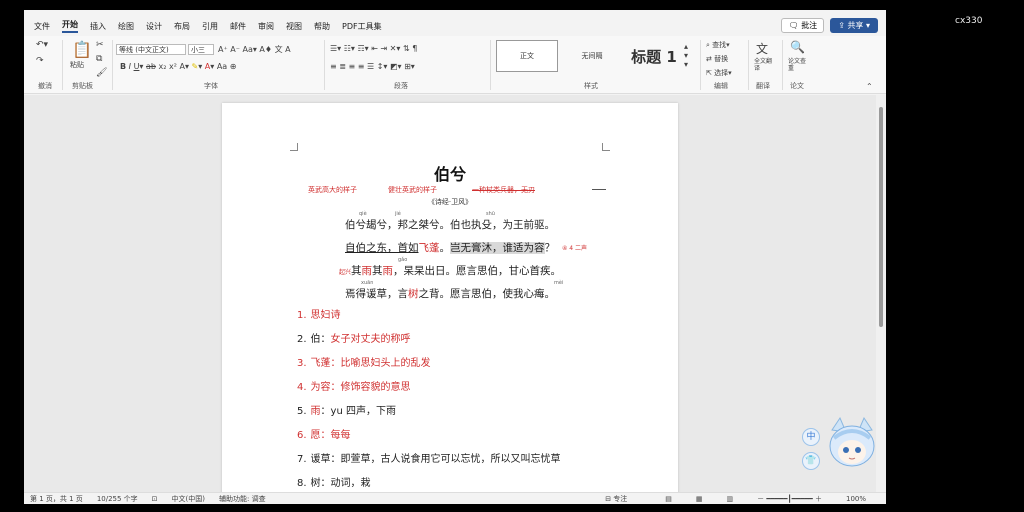 The height and width of the screenshot is (512, 1024). Describe the element at coordinates (302, 483) in the screenshot. I see `note-number: 8.` at that location.